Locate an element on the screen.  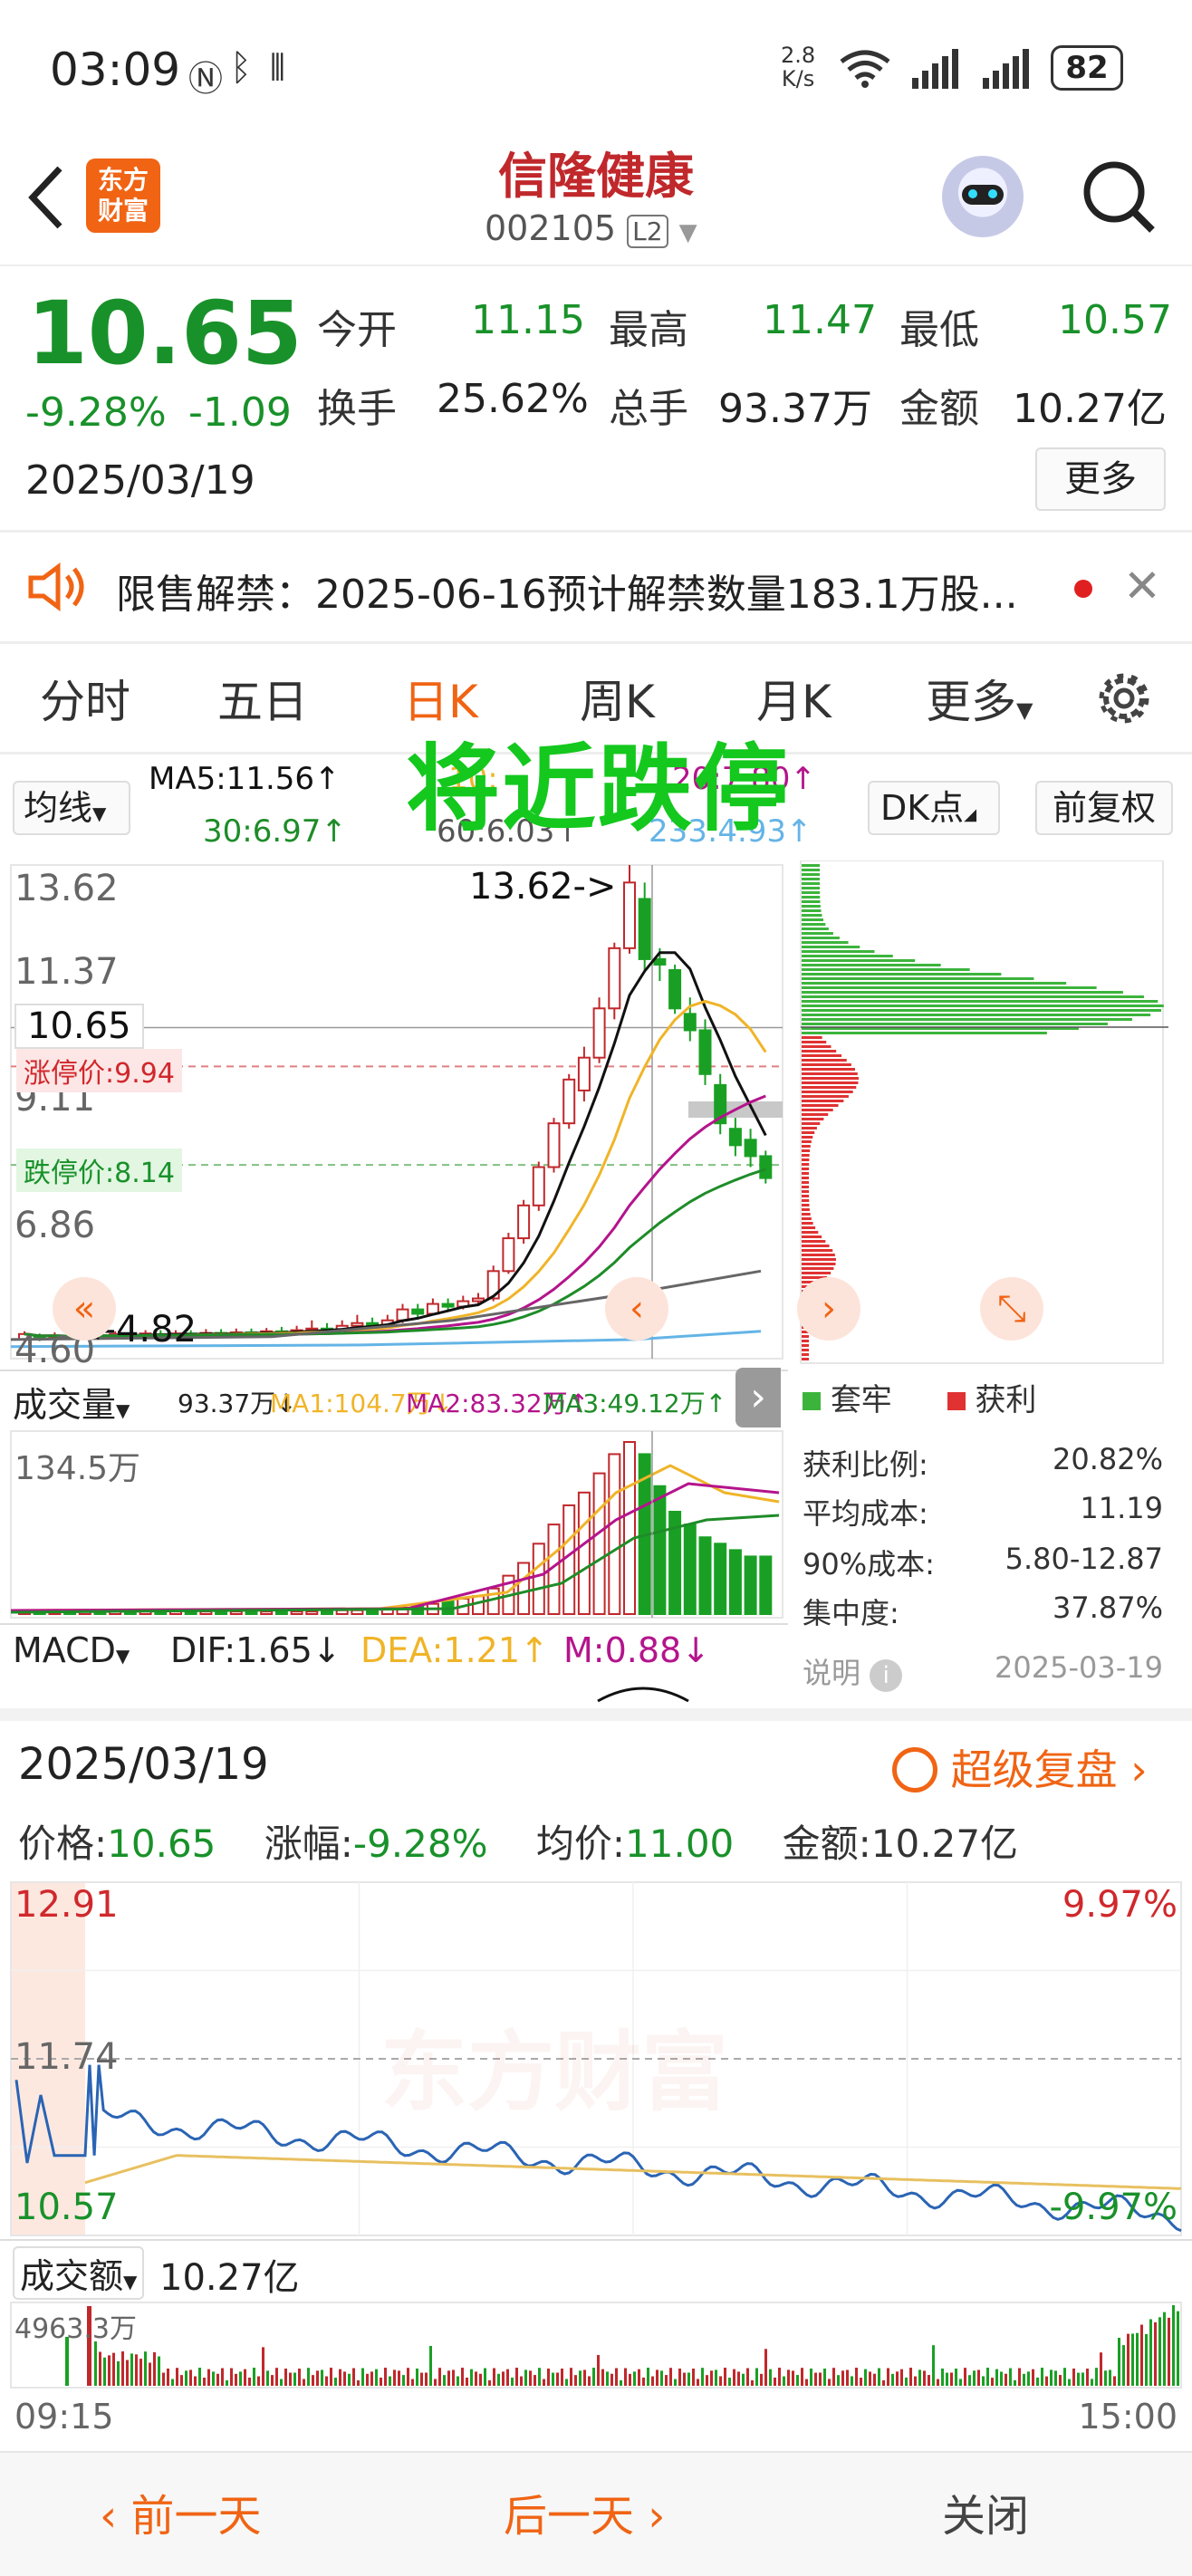
y-label-4: 6.86 is located at coordinates (55, 1225).